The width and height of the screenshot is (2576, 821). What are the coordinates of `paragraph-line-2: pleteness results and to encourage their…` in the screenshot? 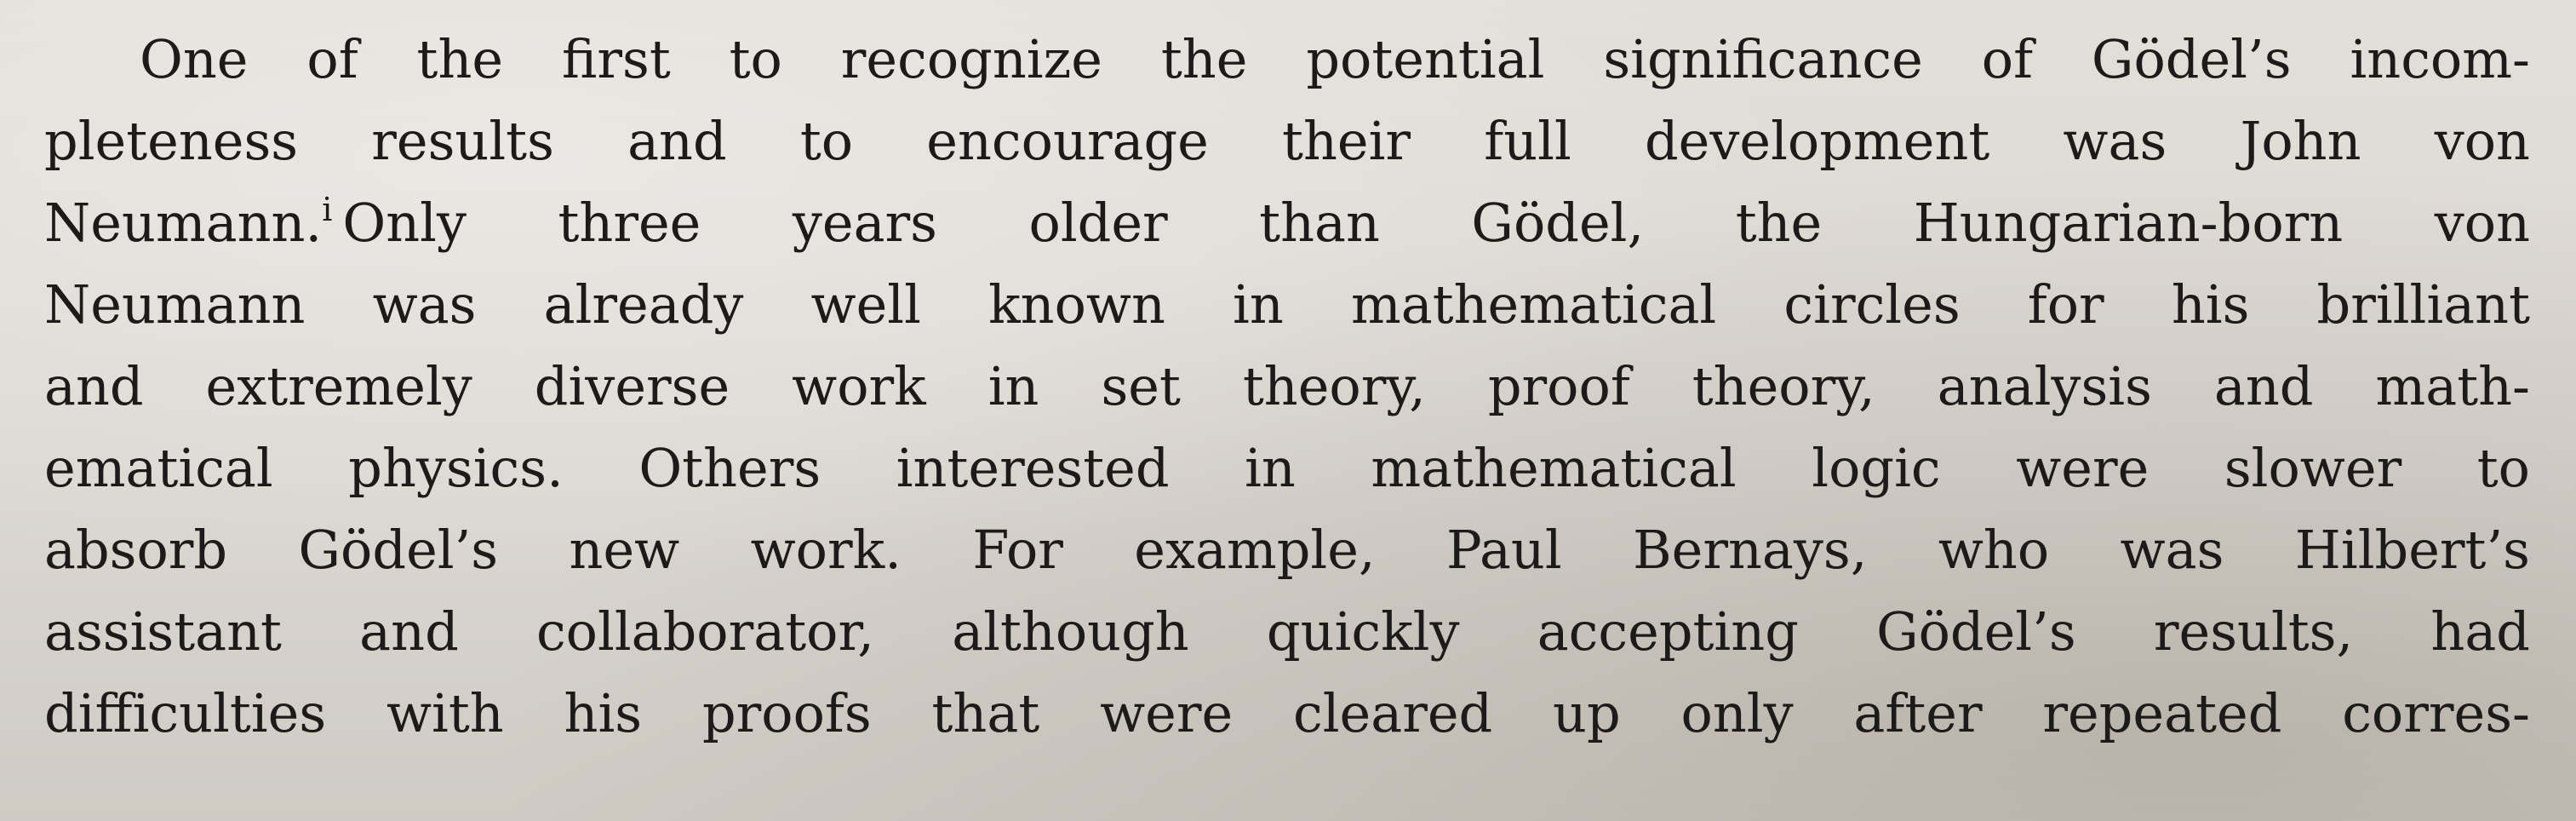 It's located at (1287, 141).